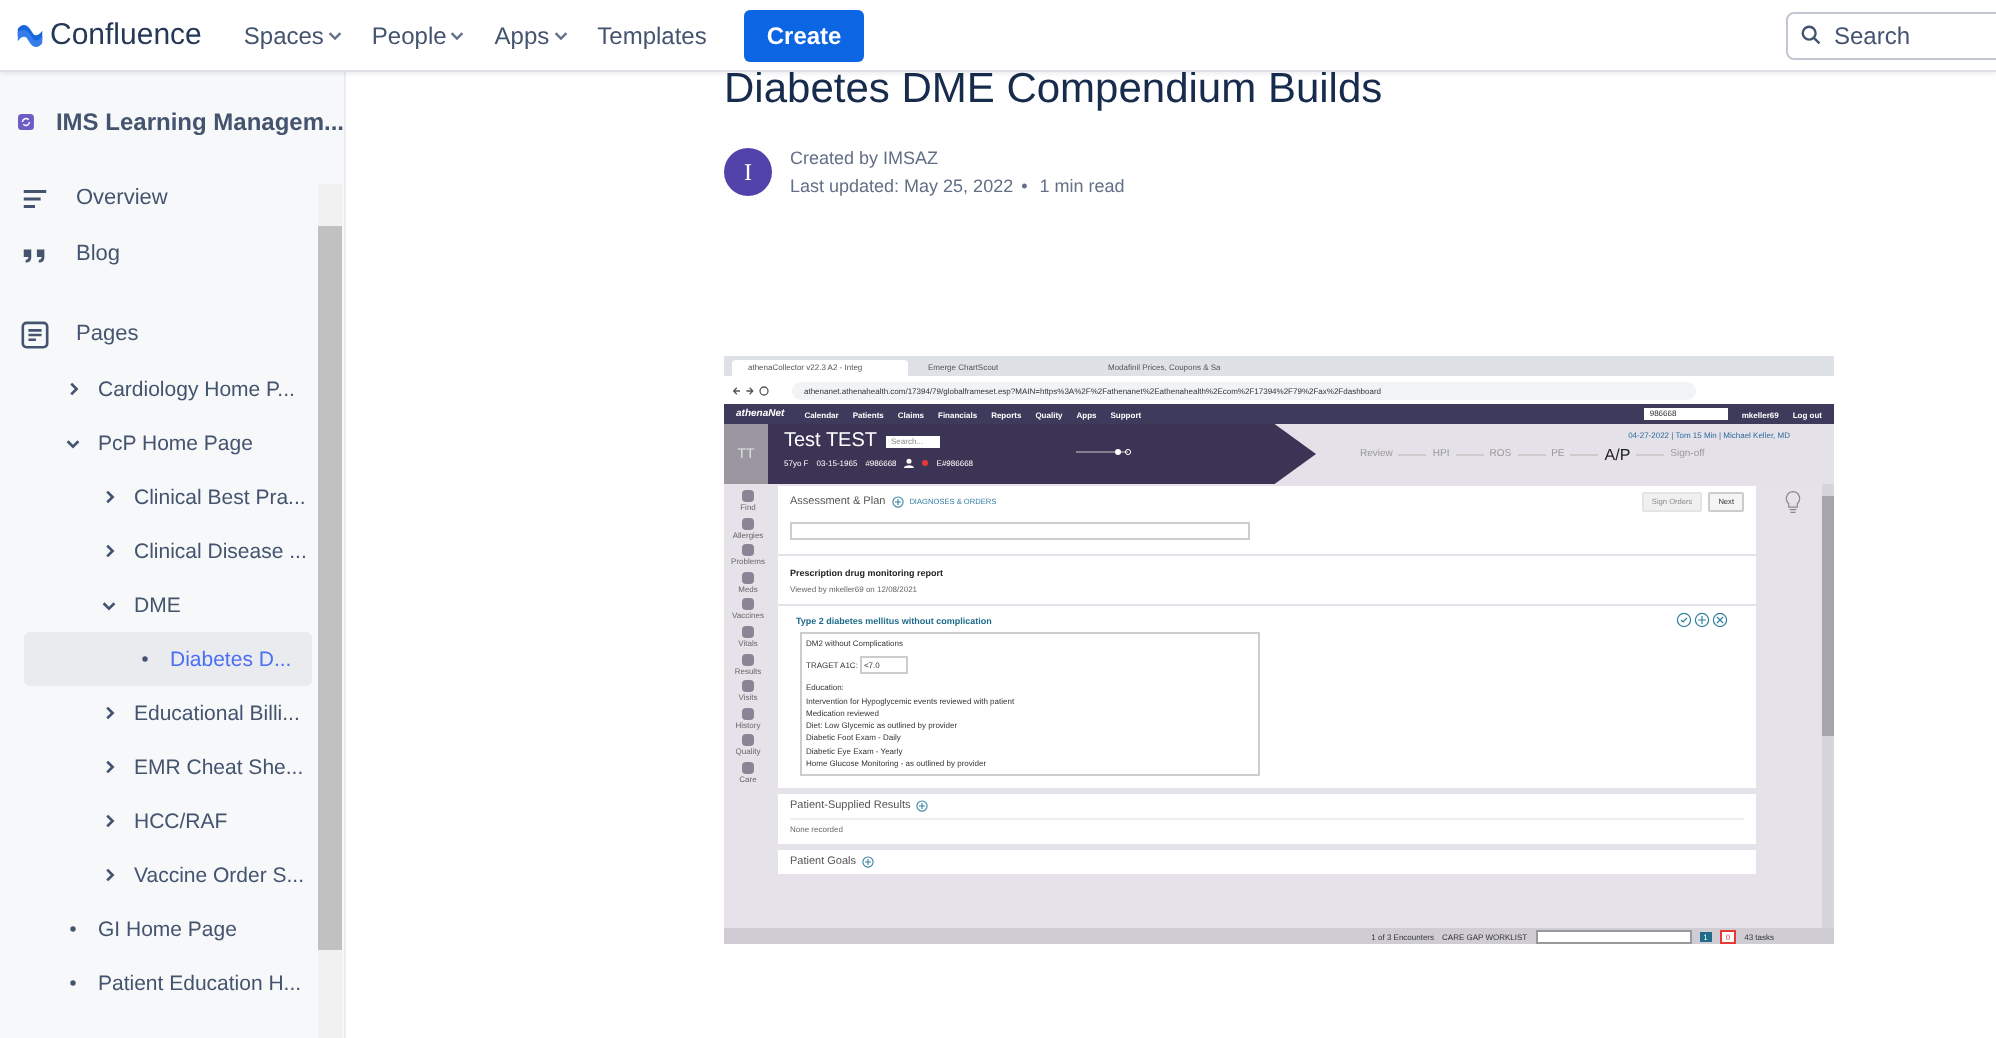  I want to click on note-box, so click(1030, 704).